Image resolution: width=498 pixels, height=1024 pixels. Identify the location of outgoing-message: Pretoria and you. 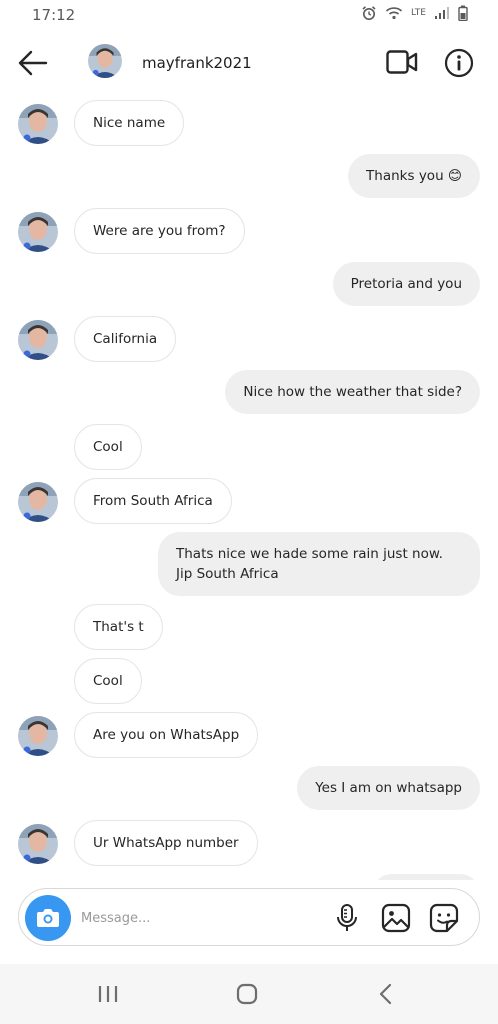
(406, 284).